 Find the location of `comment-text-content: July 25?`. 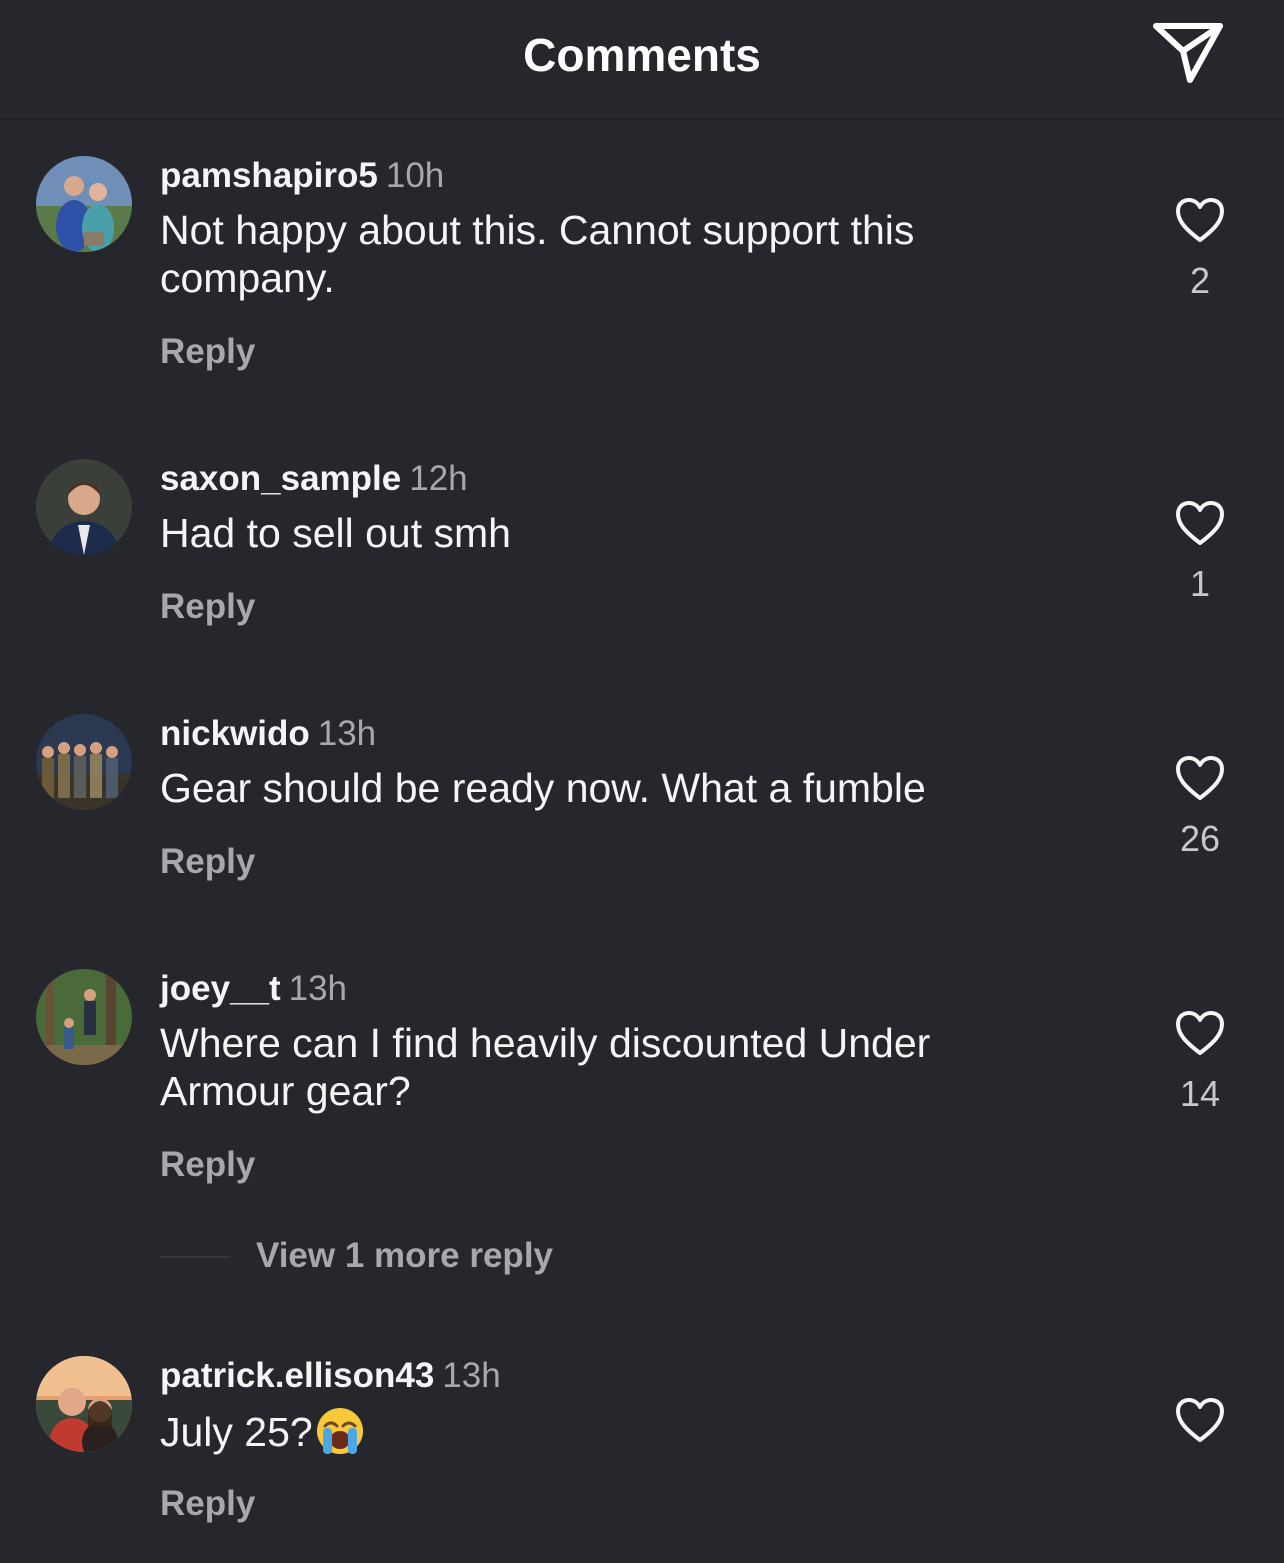

comment-text-content: July 25? is located at coordinates (236, 1432).